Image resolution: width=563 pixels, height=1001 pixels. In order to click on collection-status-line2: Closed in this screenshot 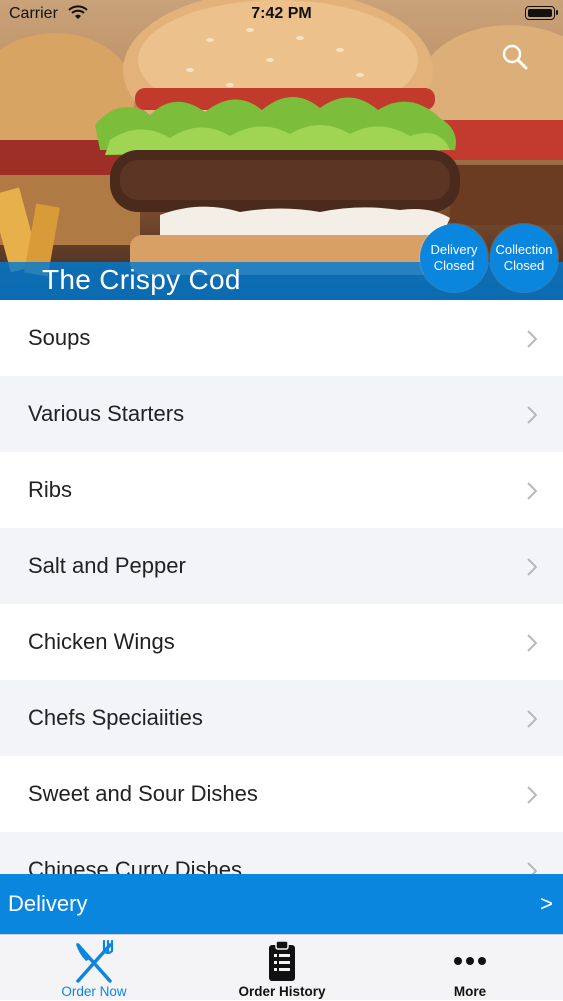, I will do `click(524, 265)`.